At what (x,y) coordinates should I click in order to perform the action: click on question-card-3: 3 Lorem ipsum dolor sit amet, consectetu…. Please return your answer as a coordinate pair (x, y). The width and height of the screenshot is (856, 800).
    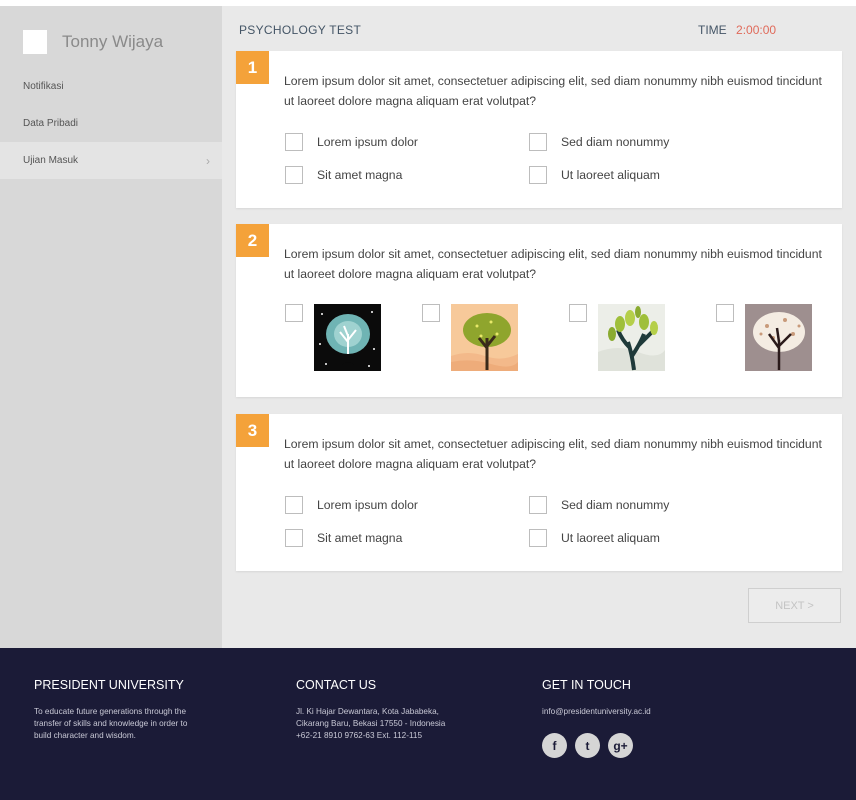
    Looking at the image, I should click on (539, 492).